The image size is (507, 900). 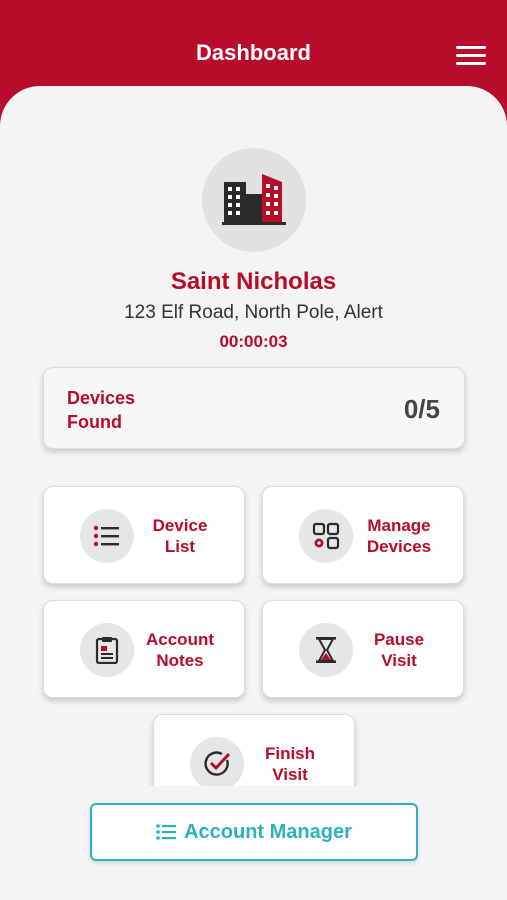 I want to click on devices-found-card: Devices Found 0/5, so click(x=254, y=408).